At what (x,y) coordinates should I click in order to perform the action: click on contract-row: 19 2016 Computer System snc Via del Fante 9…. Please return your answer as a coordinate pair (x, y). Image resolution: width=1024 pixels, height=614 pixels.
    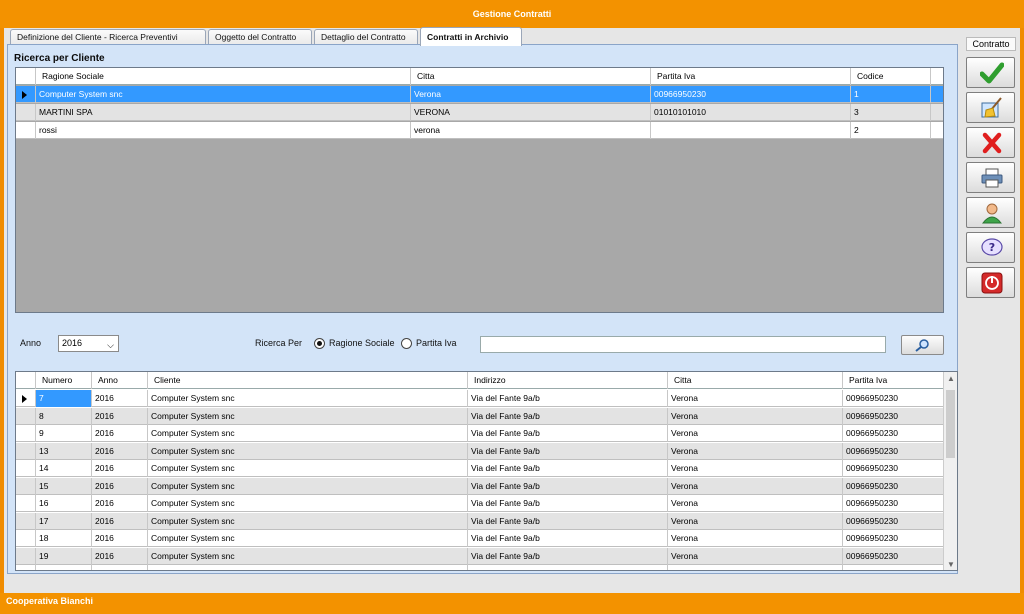
    Looking at the image, I should click on (480, 556).